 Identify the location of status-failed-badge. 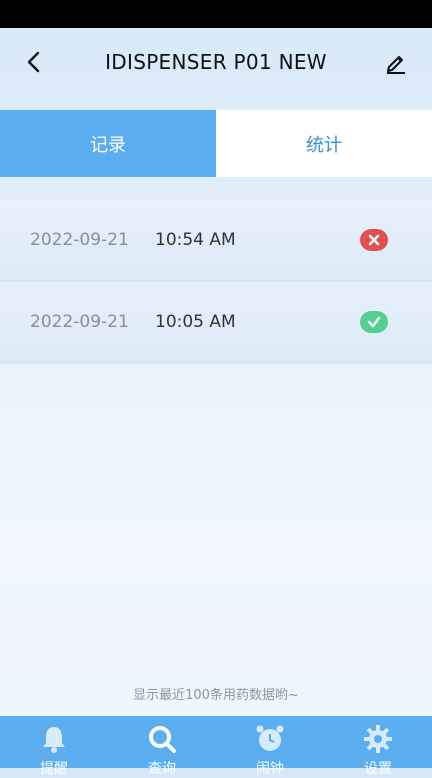
(374, 240).